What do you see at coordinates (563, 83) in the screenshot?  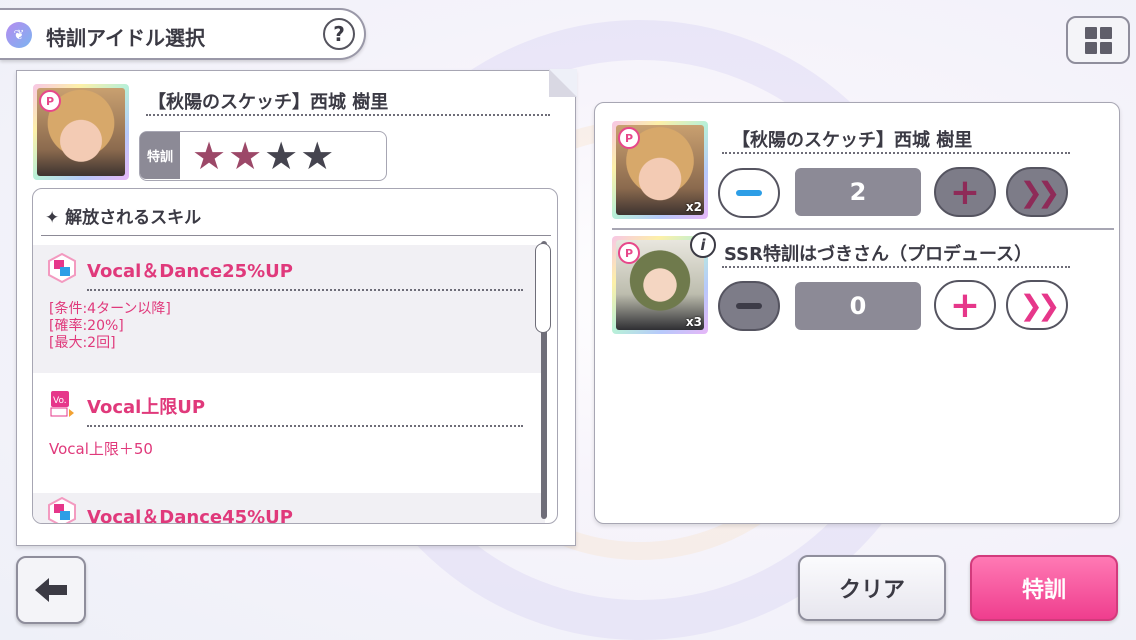 I see `panel-fold-corner` at bounding box center [563, 83].